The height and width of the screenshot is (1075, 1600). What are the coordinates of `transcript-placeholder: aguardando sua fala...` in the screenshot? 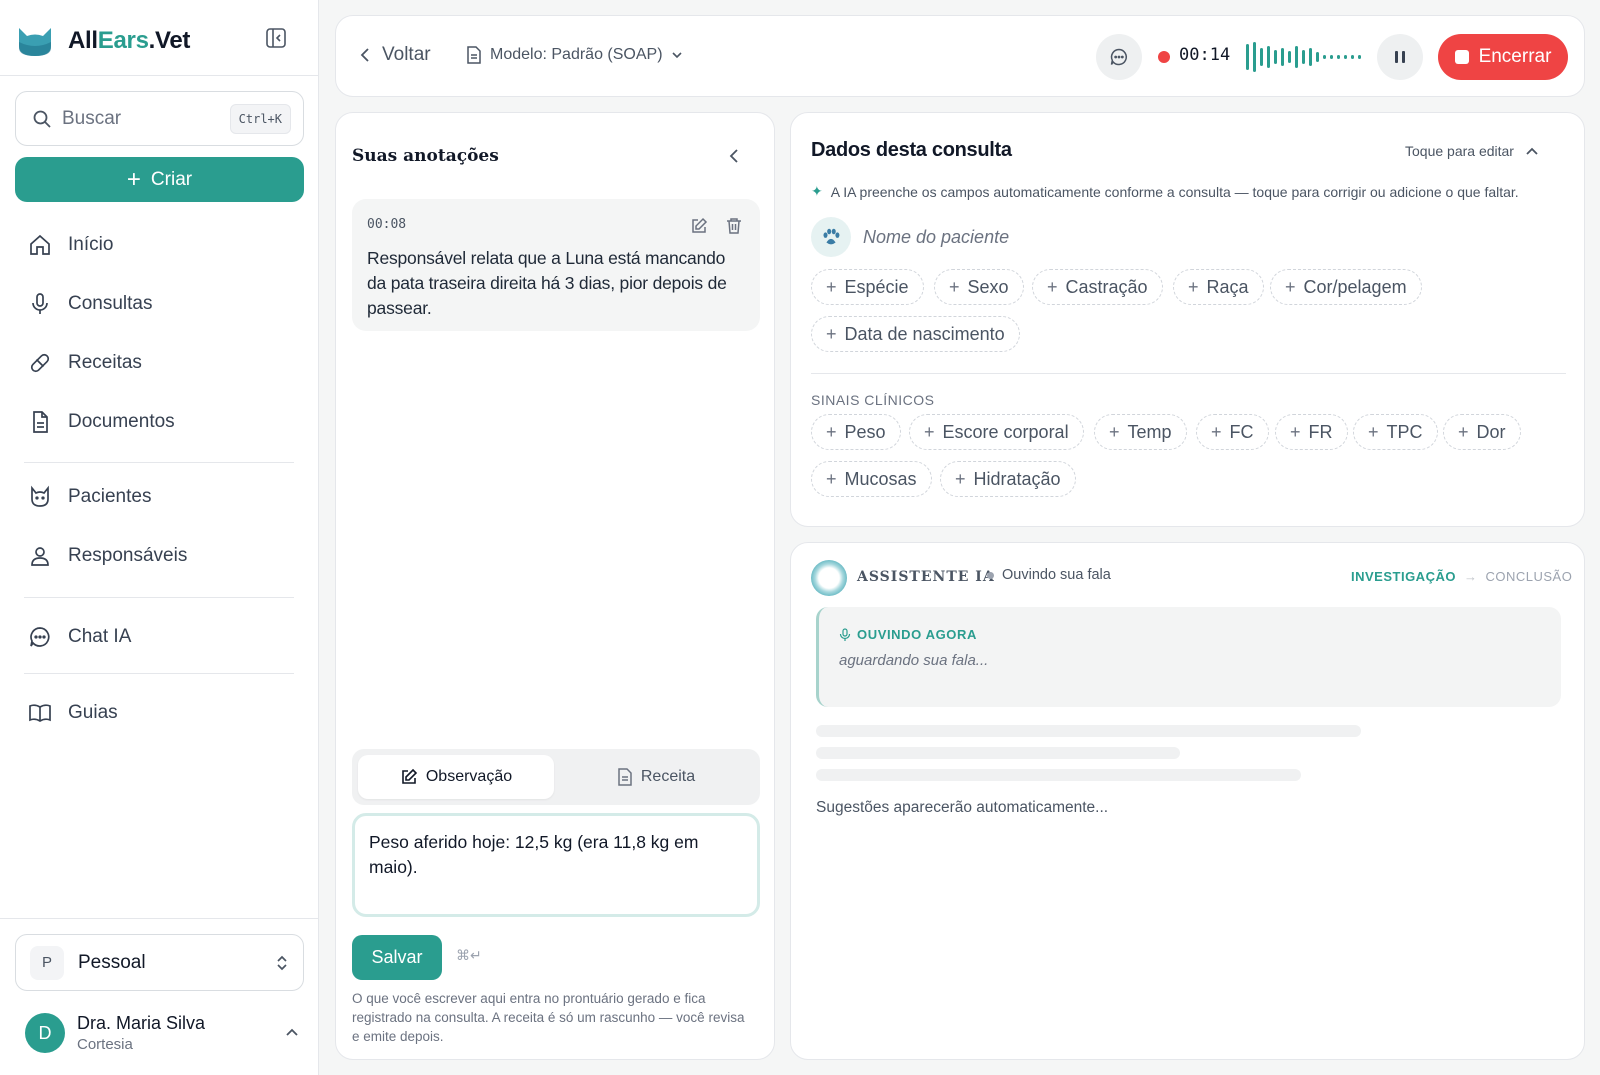 It's located at (914, 660).